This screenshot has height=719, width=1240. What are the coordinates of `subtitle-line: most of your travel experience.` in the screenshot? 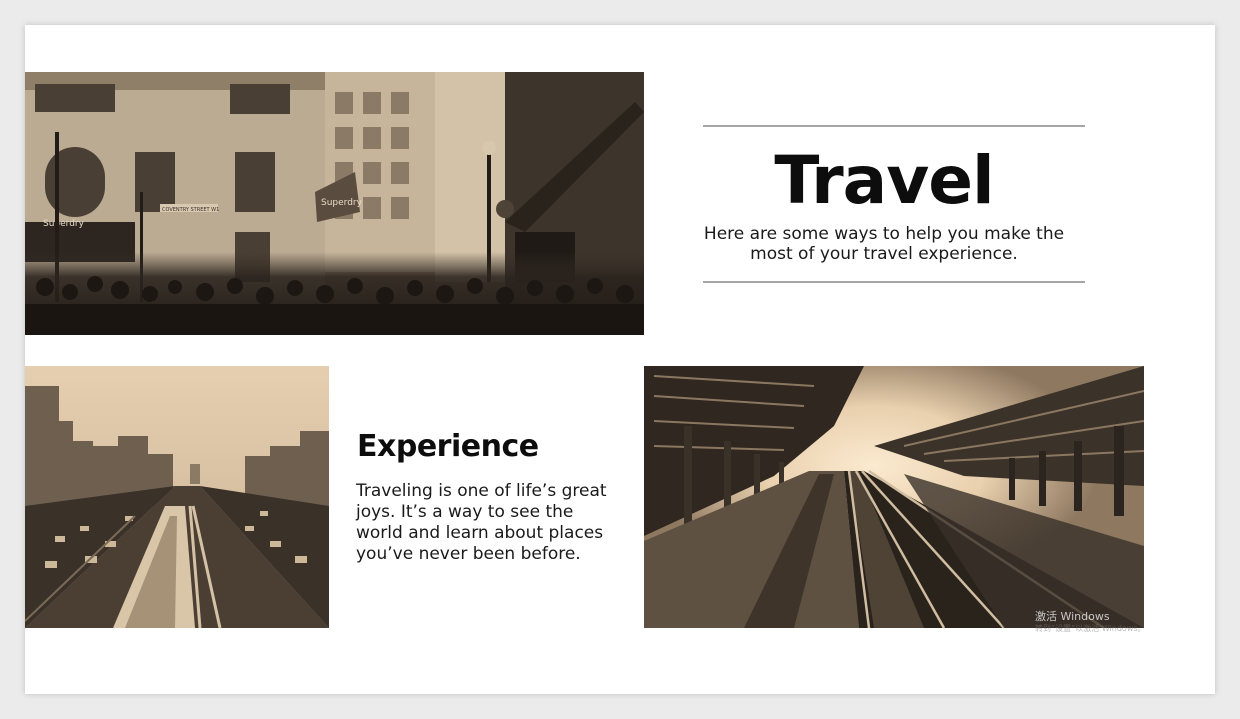 It's located at (884, 254).